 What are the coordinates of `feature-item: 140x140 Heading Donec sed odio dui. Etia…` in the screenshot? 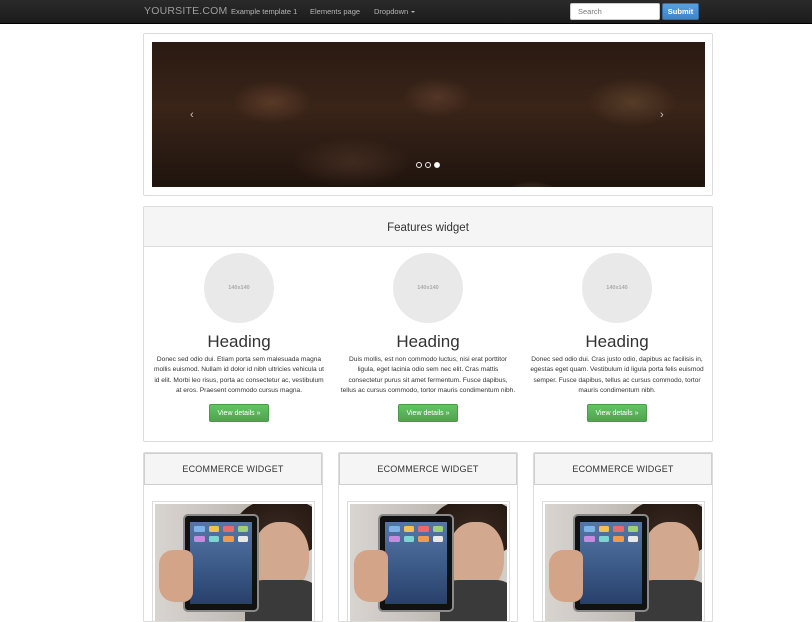 It's located at (239, 337).